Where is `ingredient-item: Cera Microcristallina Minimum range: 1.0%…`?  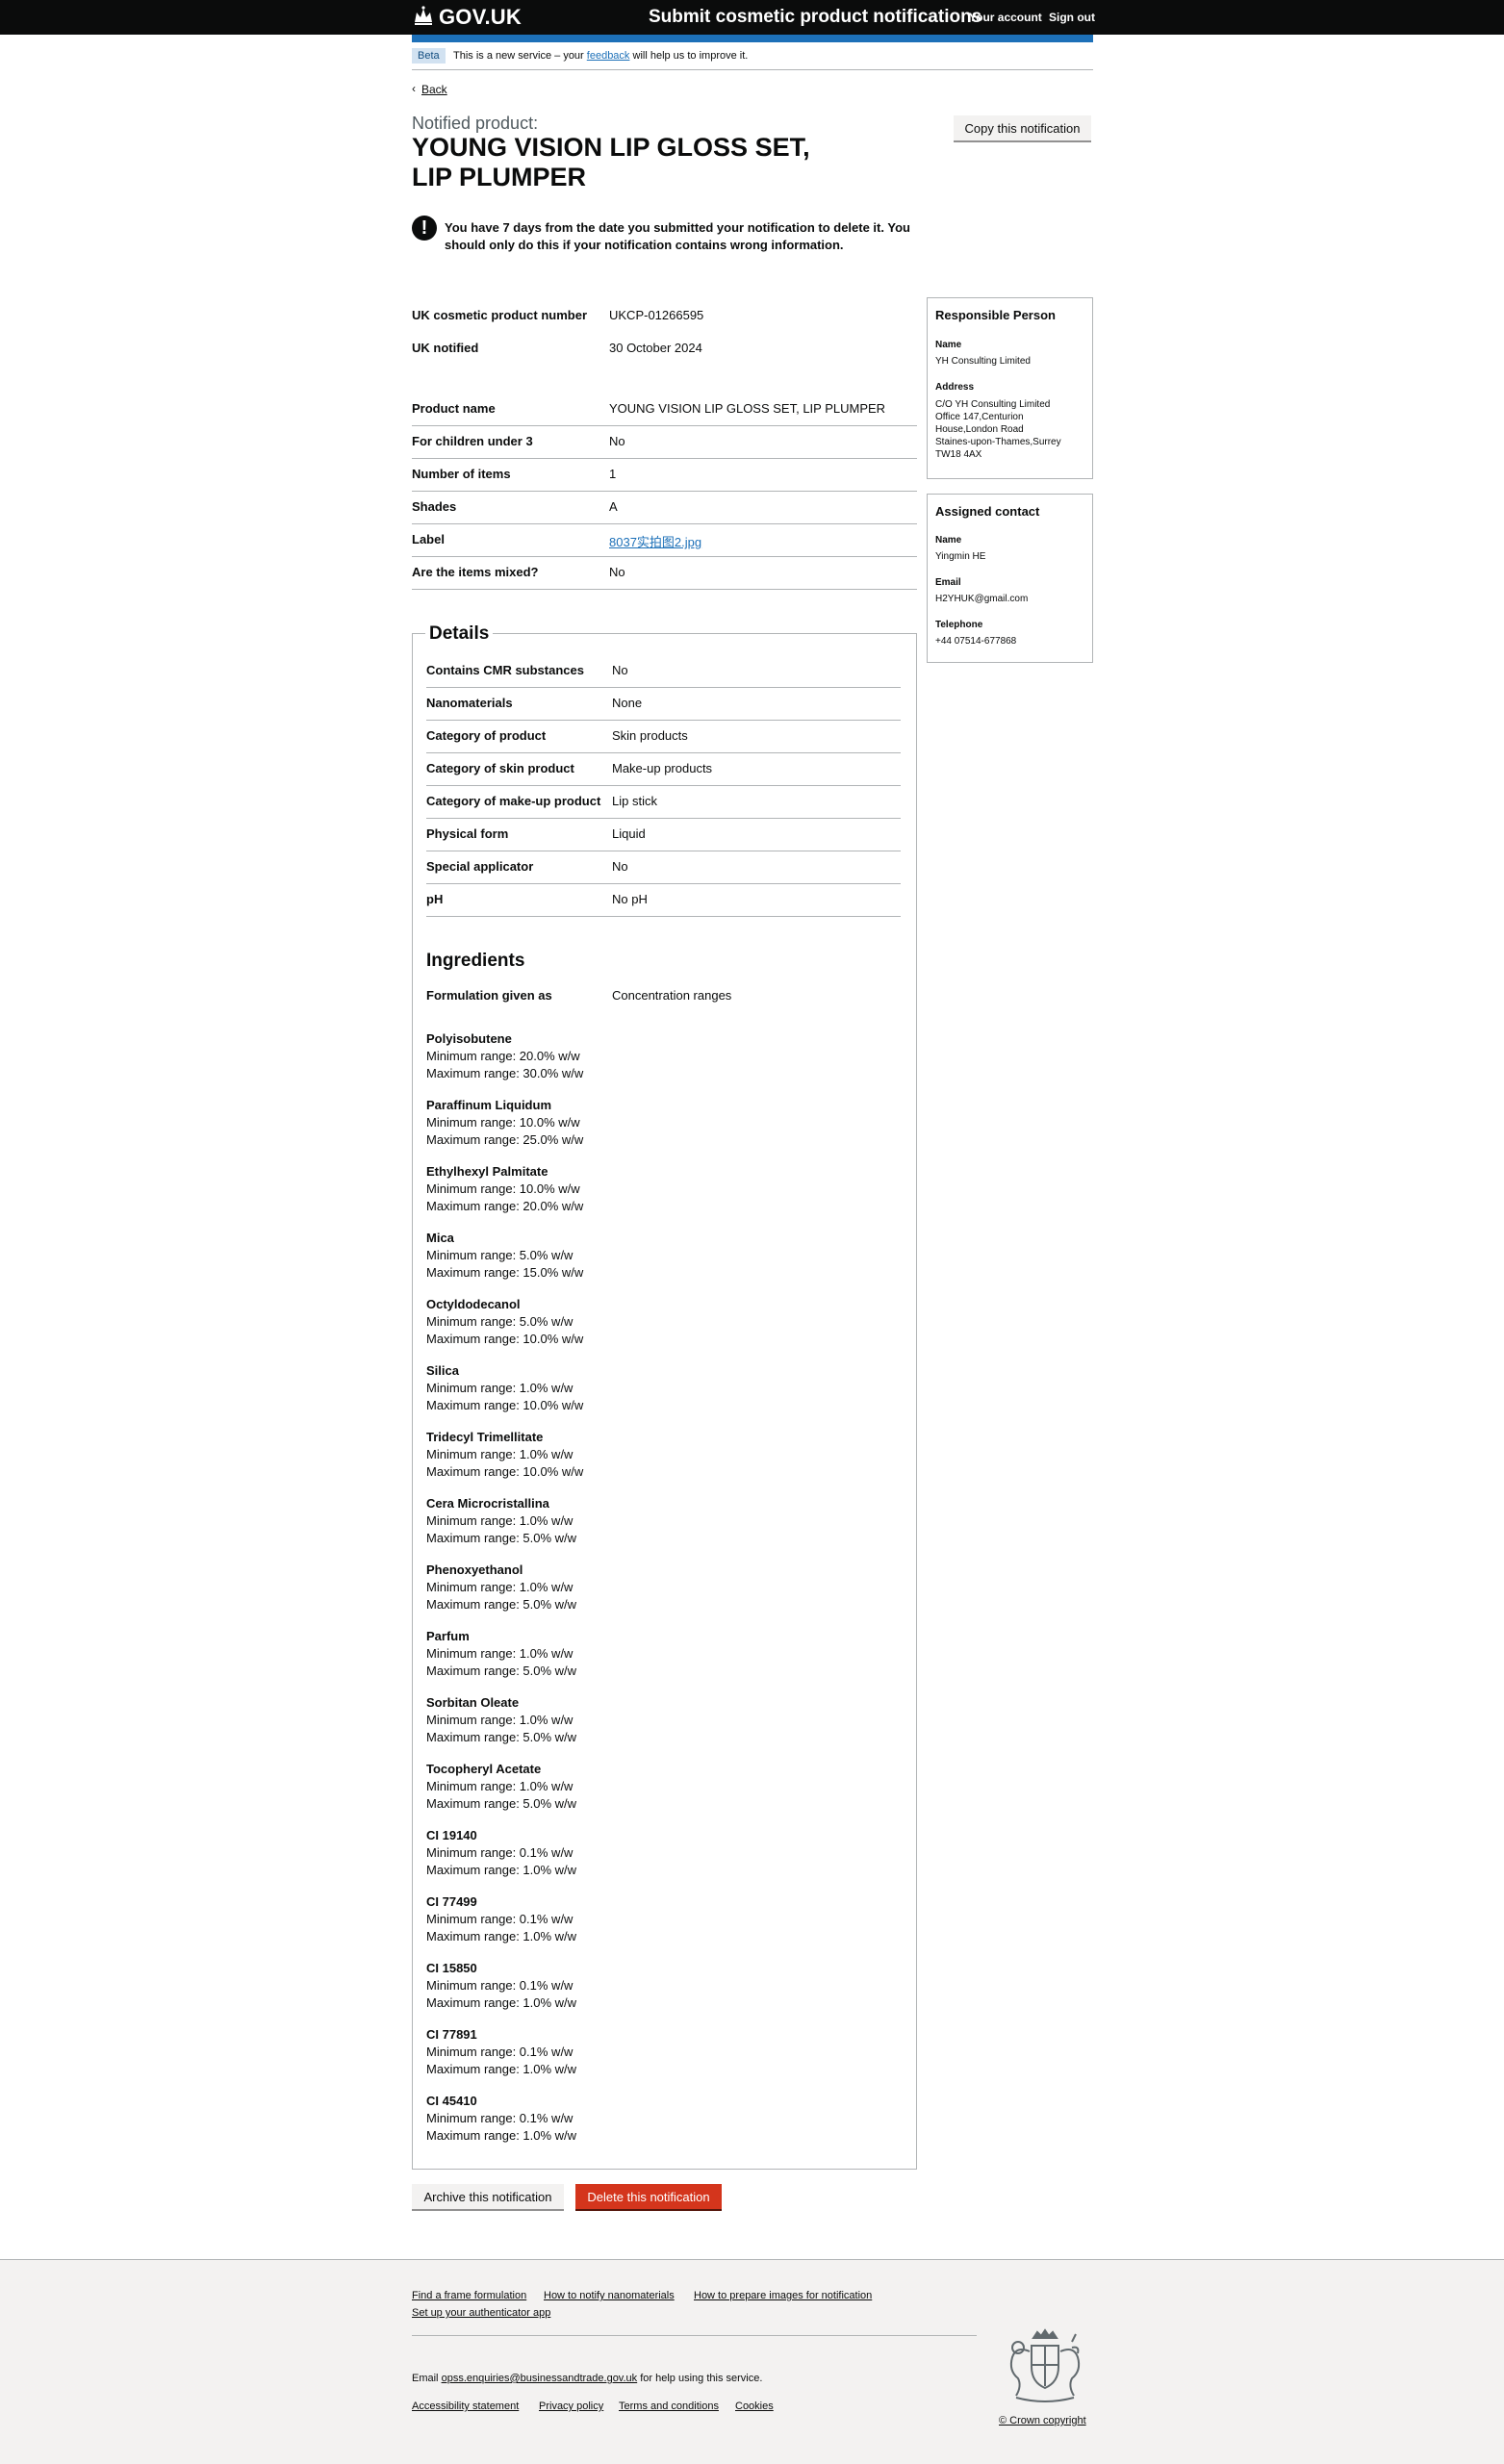 ingredient-item: Cera Microcristallina Minimum range: 1.0%… is located at coordinates (501, 1521).